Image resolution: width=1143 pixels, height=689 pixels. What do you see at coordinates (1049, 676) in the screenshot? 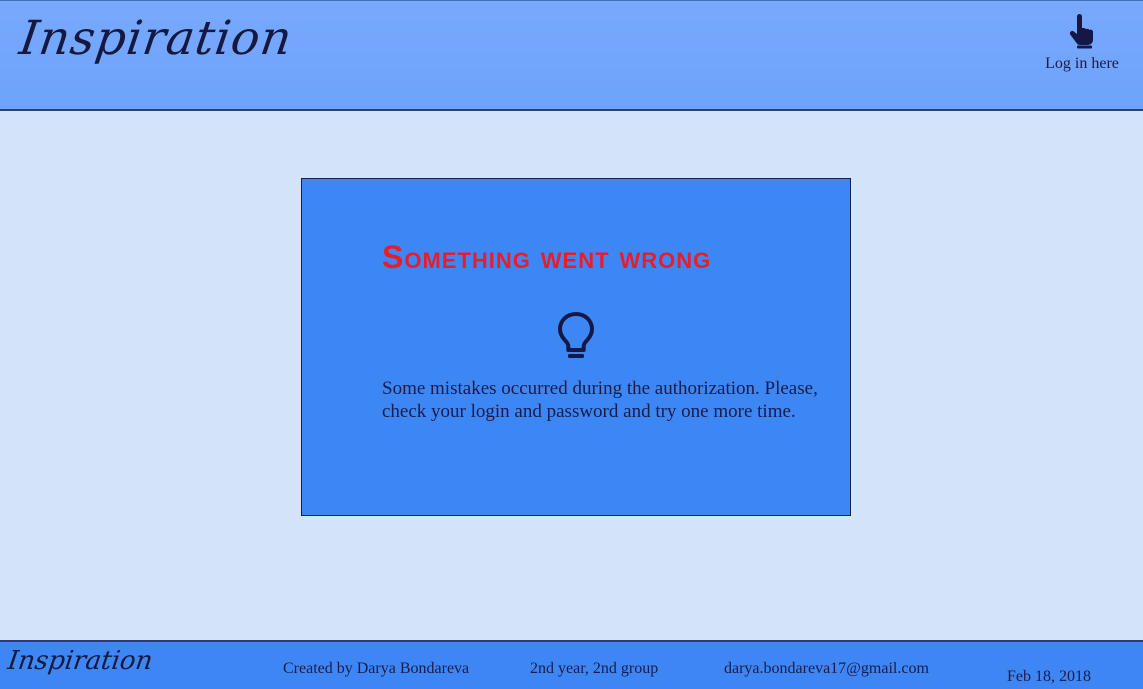
I see `footer-date: Feb 18, 2018` at bounding box center [1049, 676].